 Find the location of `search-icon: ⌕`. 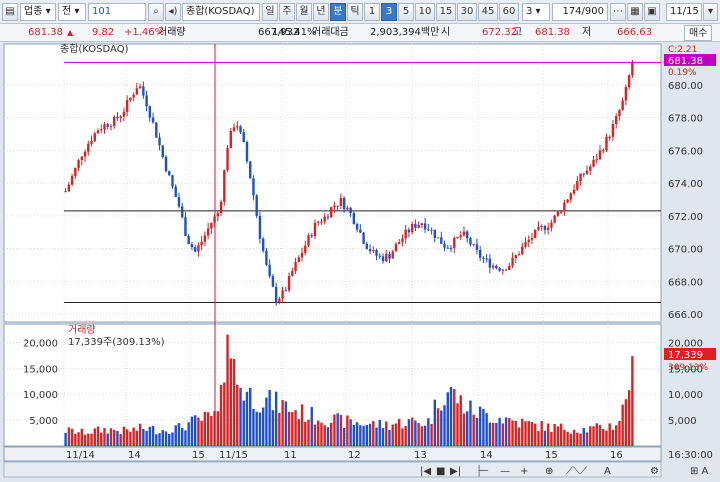

search-icon: ⌕ is located at coordinates (156, 12).